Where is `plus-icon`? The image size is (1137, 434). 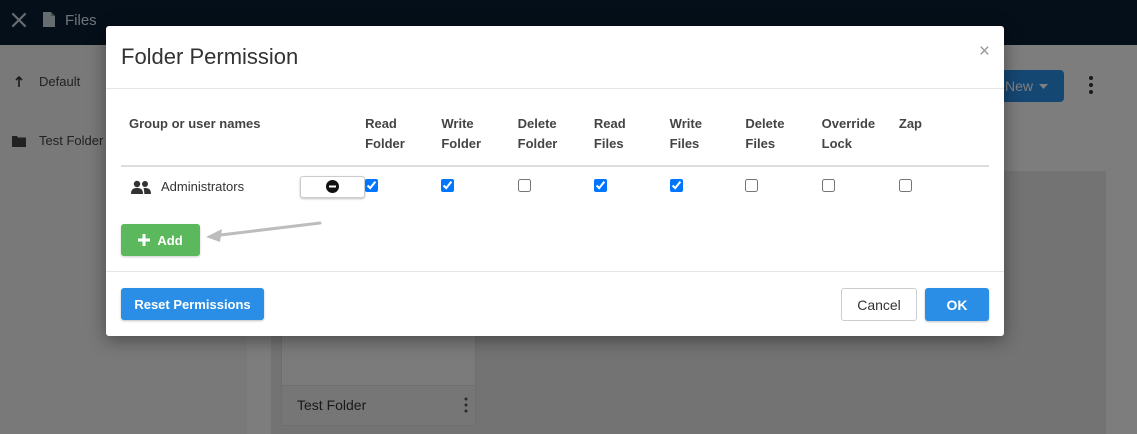 plus-icon is located at coordinates (144, 240).